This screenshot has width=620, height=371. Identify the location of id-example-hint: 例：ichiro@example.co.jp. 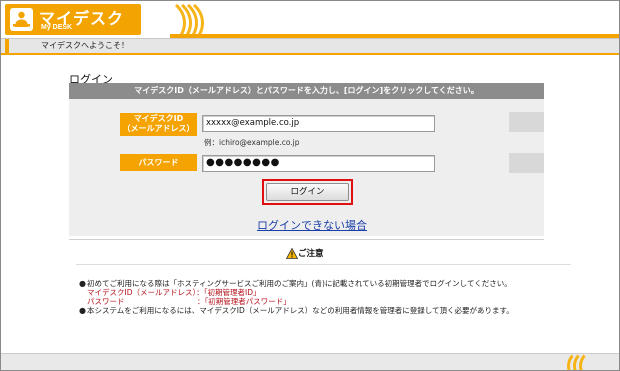
(252, 142).